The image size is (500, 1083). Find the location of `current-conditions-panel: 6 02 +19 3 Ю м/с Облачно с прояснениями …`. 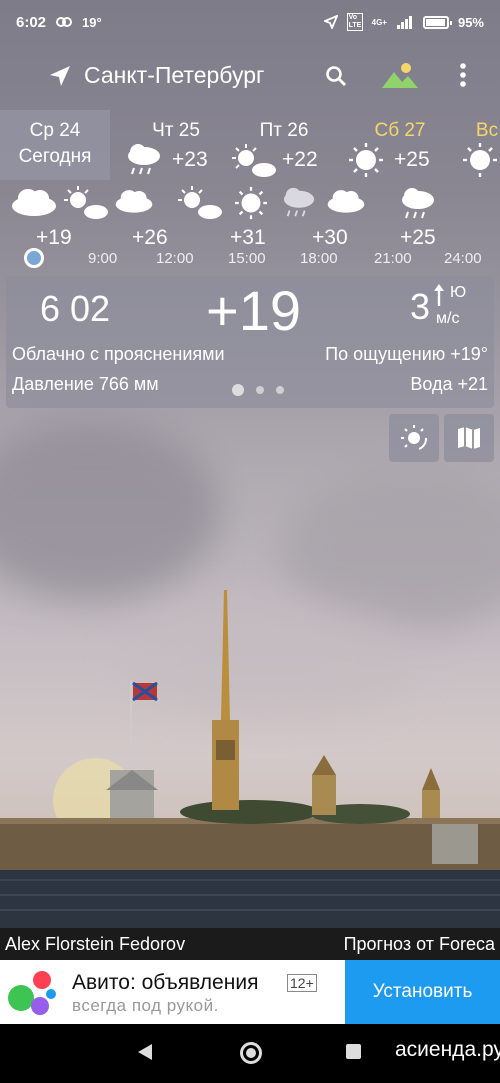

current-conditions-panel: 6 02 +19 3 Ю м/с Облачно с прояснениями … is located at coordinates (250, 342).